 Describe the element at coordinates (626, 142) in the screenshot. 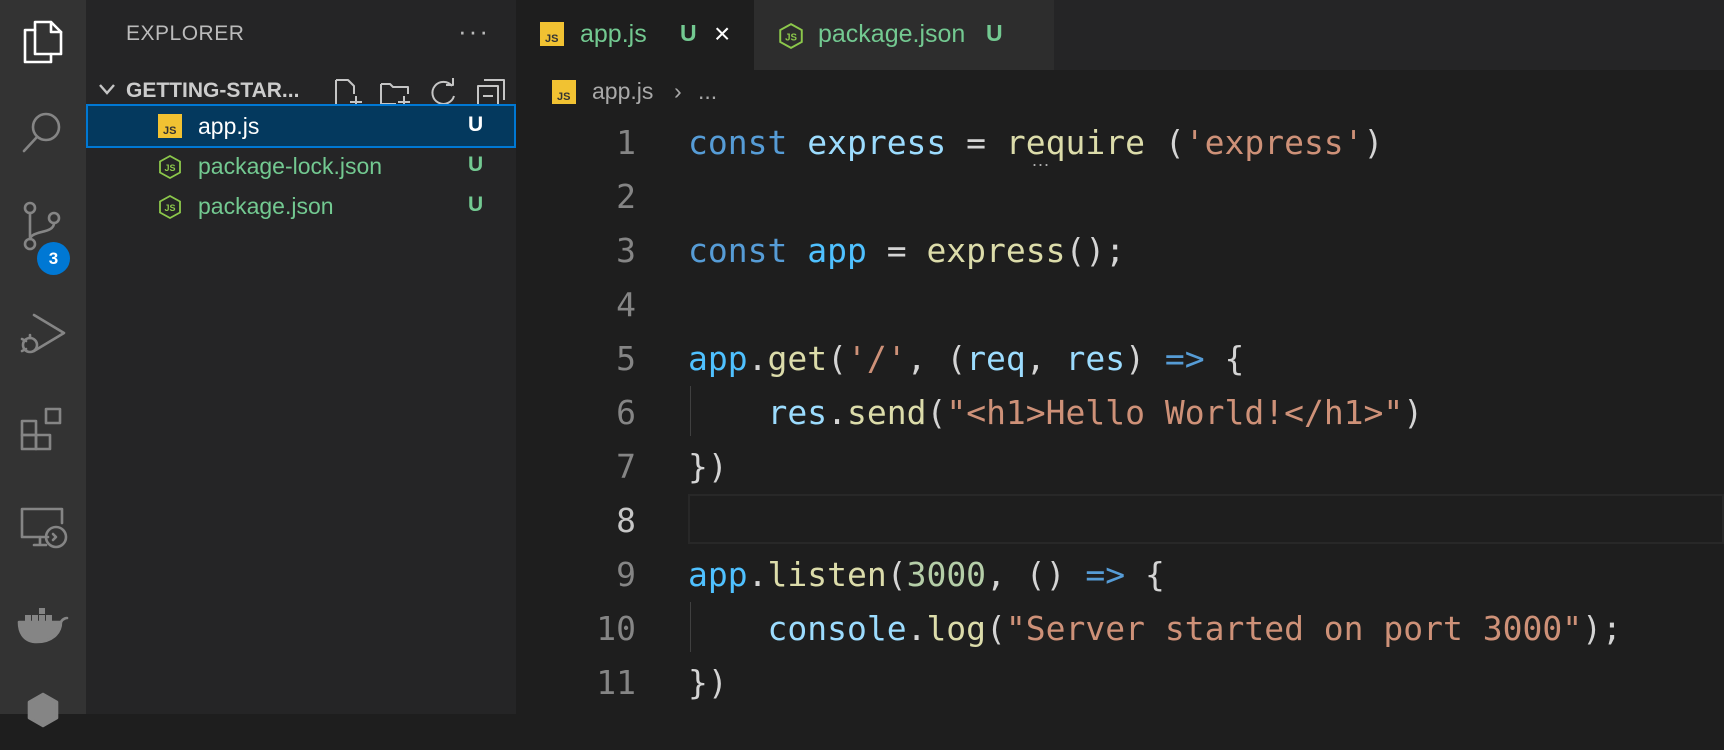

I see `line-number: 1` at that location.